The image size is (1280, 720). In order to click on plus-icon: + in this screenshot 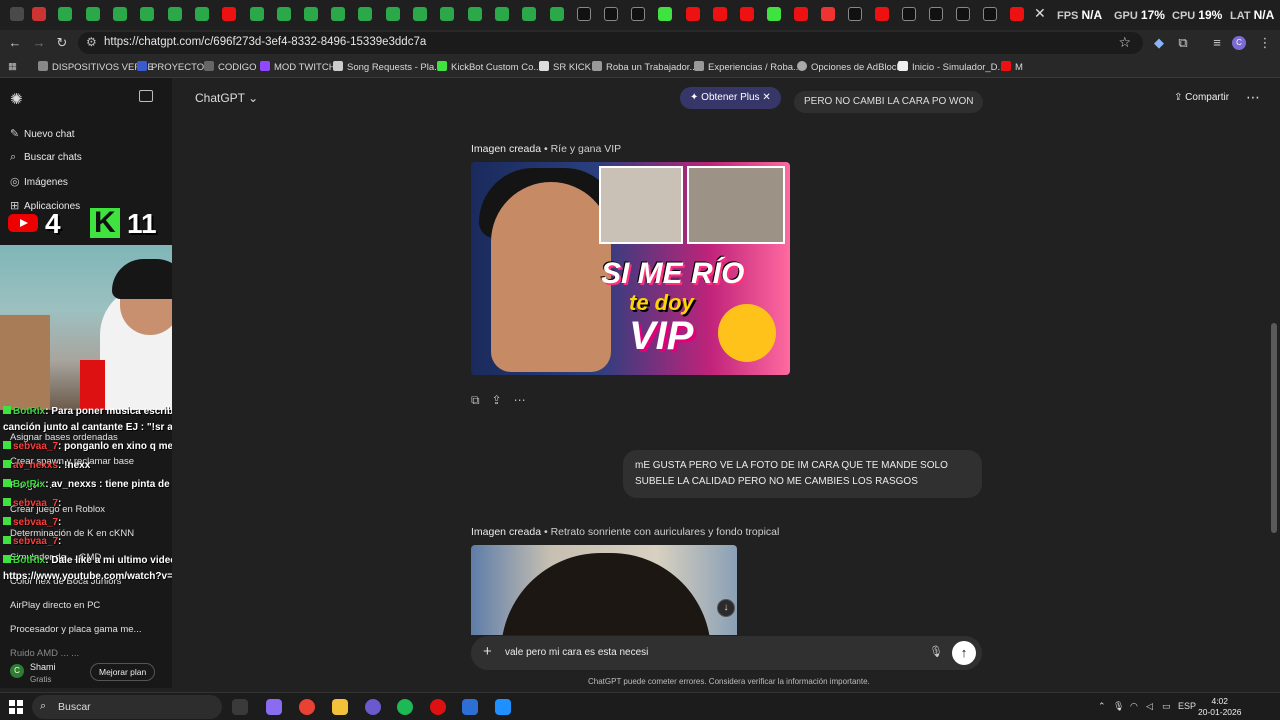, I will do `click(487, 651)`.